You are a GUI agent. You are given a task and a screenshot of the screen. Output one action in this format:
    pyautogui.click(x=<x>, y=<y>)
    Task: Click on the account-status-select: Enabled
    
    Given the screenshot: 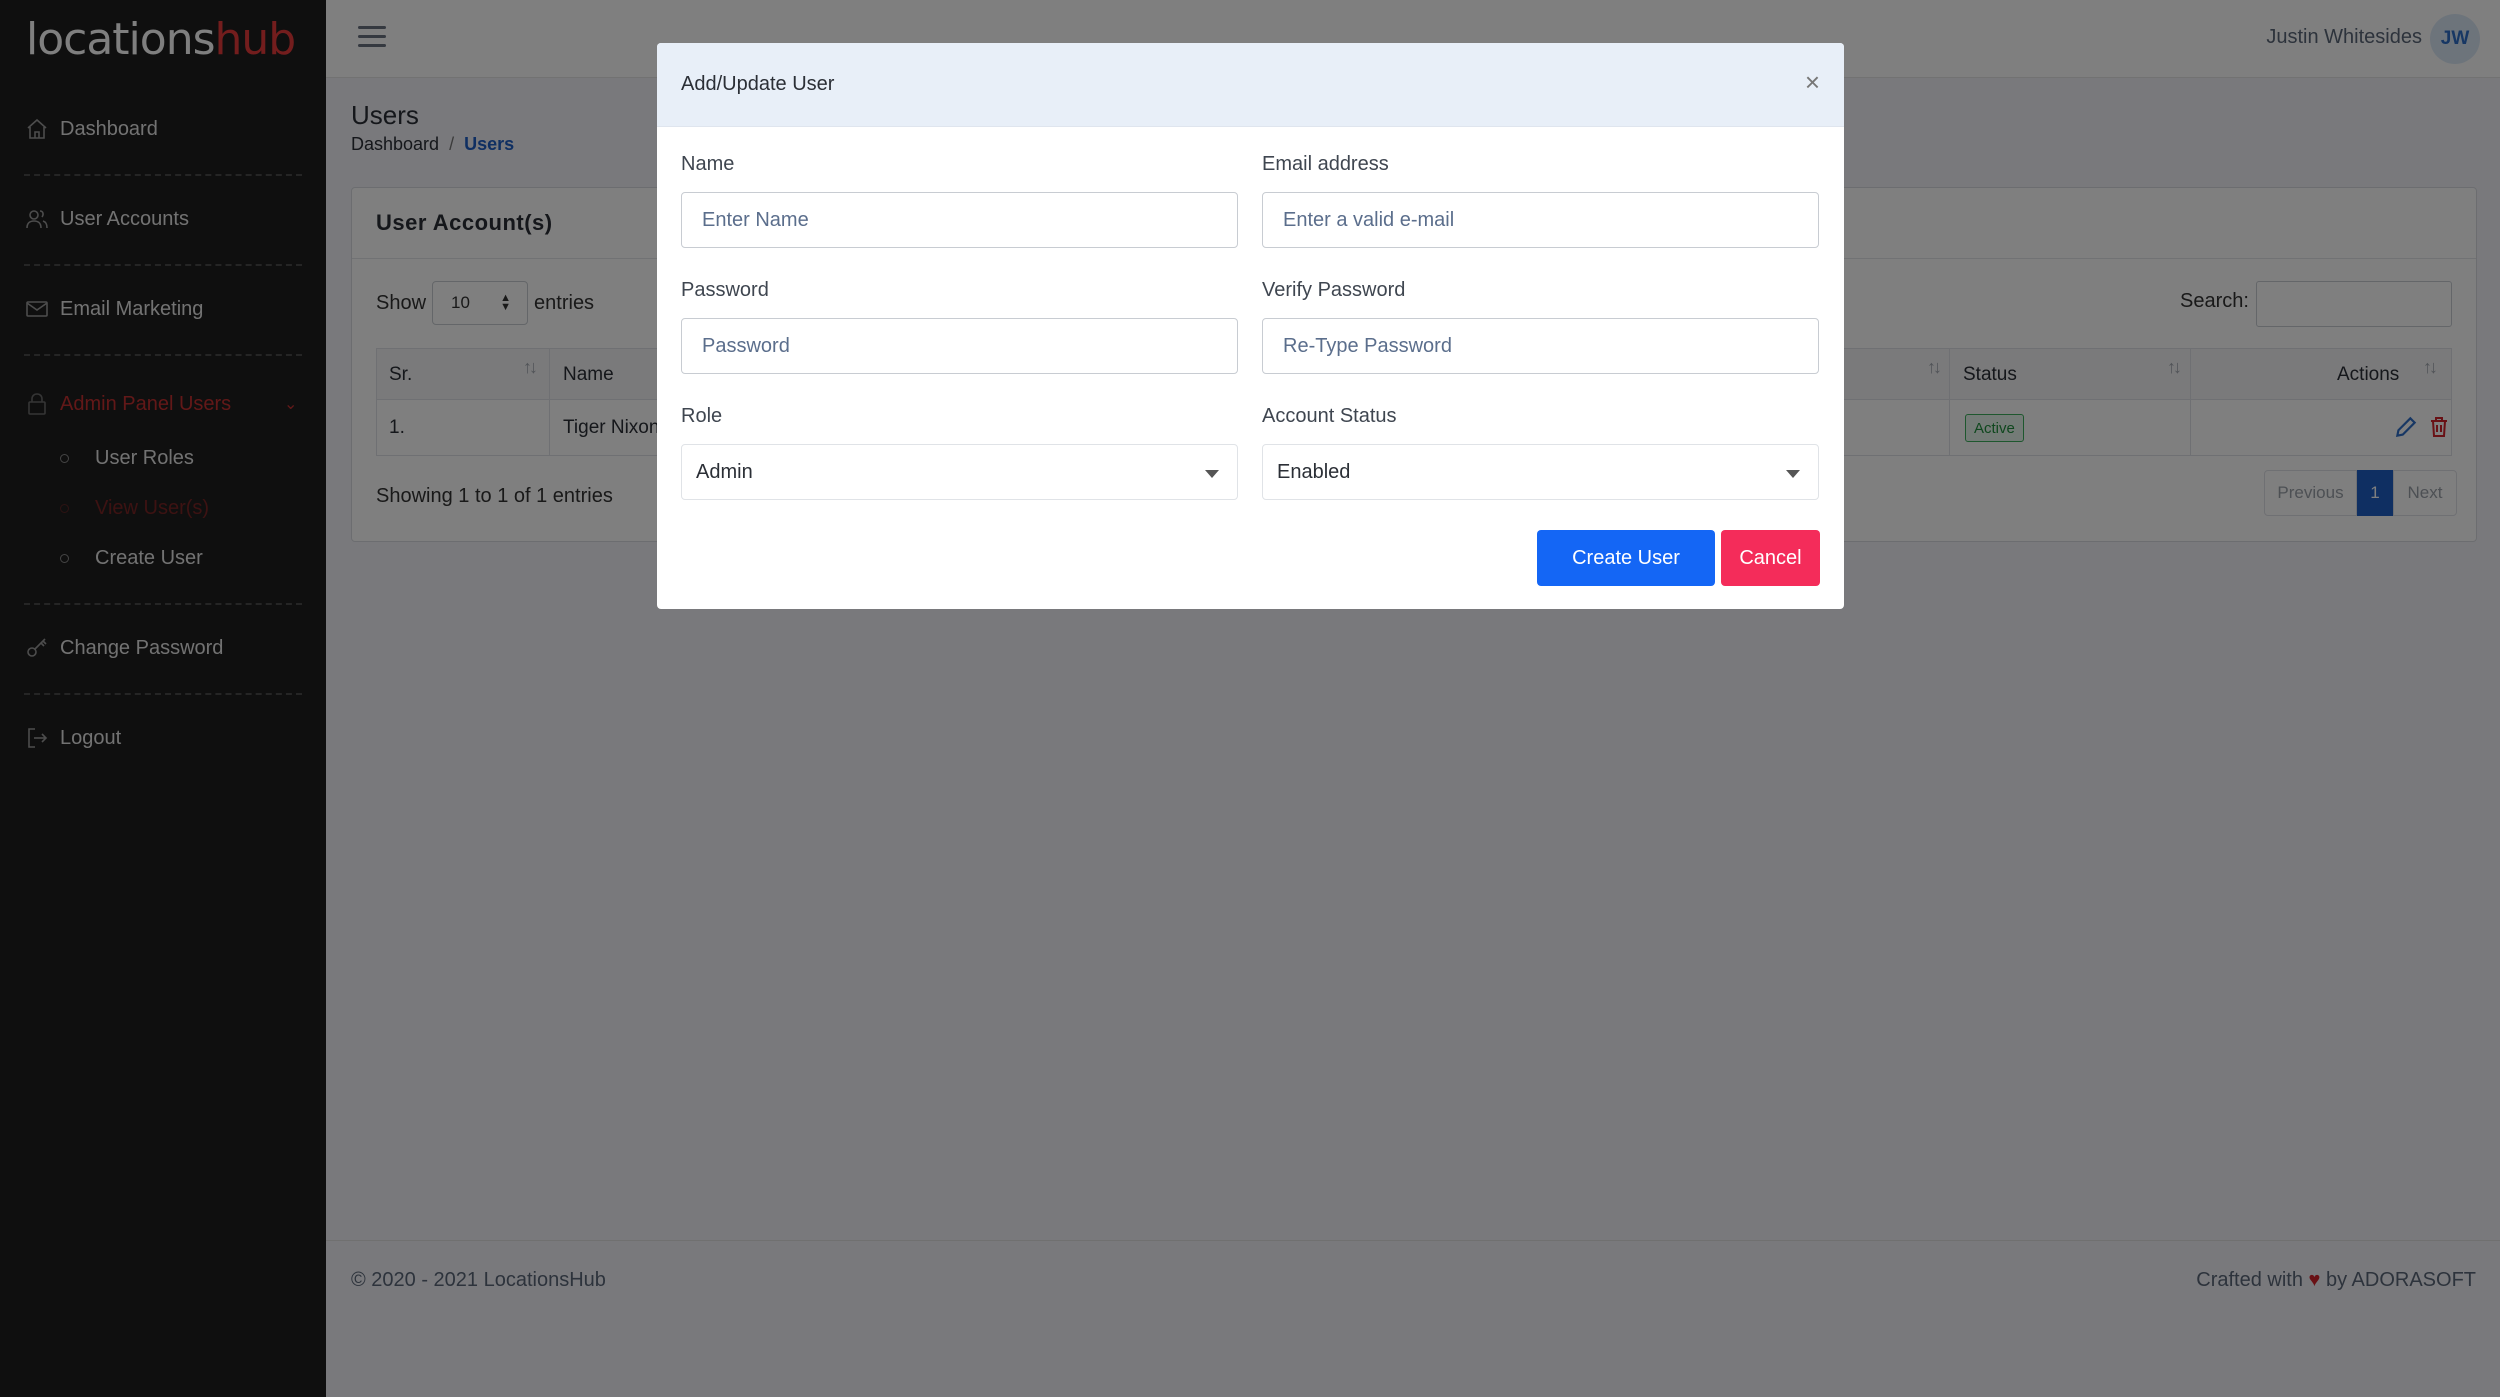 What is the action you would take?
    pyautogui.click(x=1540, y=472)
    